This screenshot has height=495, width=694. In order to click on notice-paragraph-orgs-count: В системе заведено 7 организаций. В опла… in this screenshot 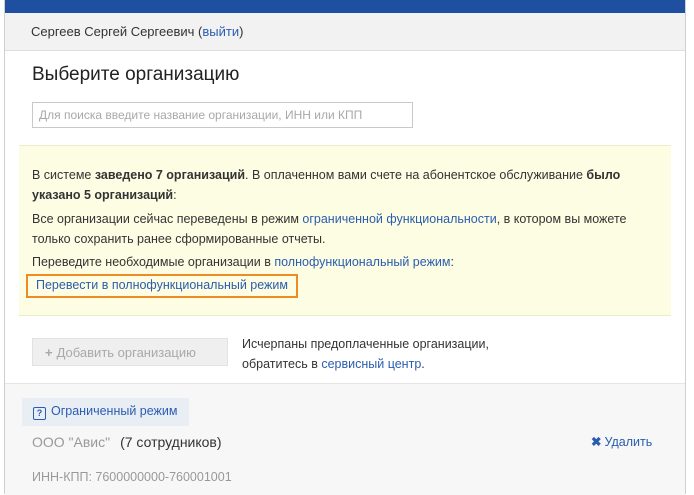, I will do `click(342, 185)`.